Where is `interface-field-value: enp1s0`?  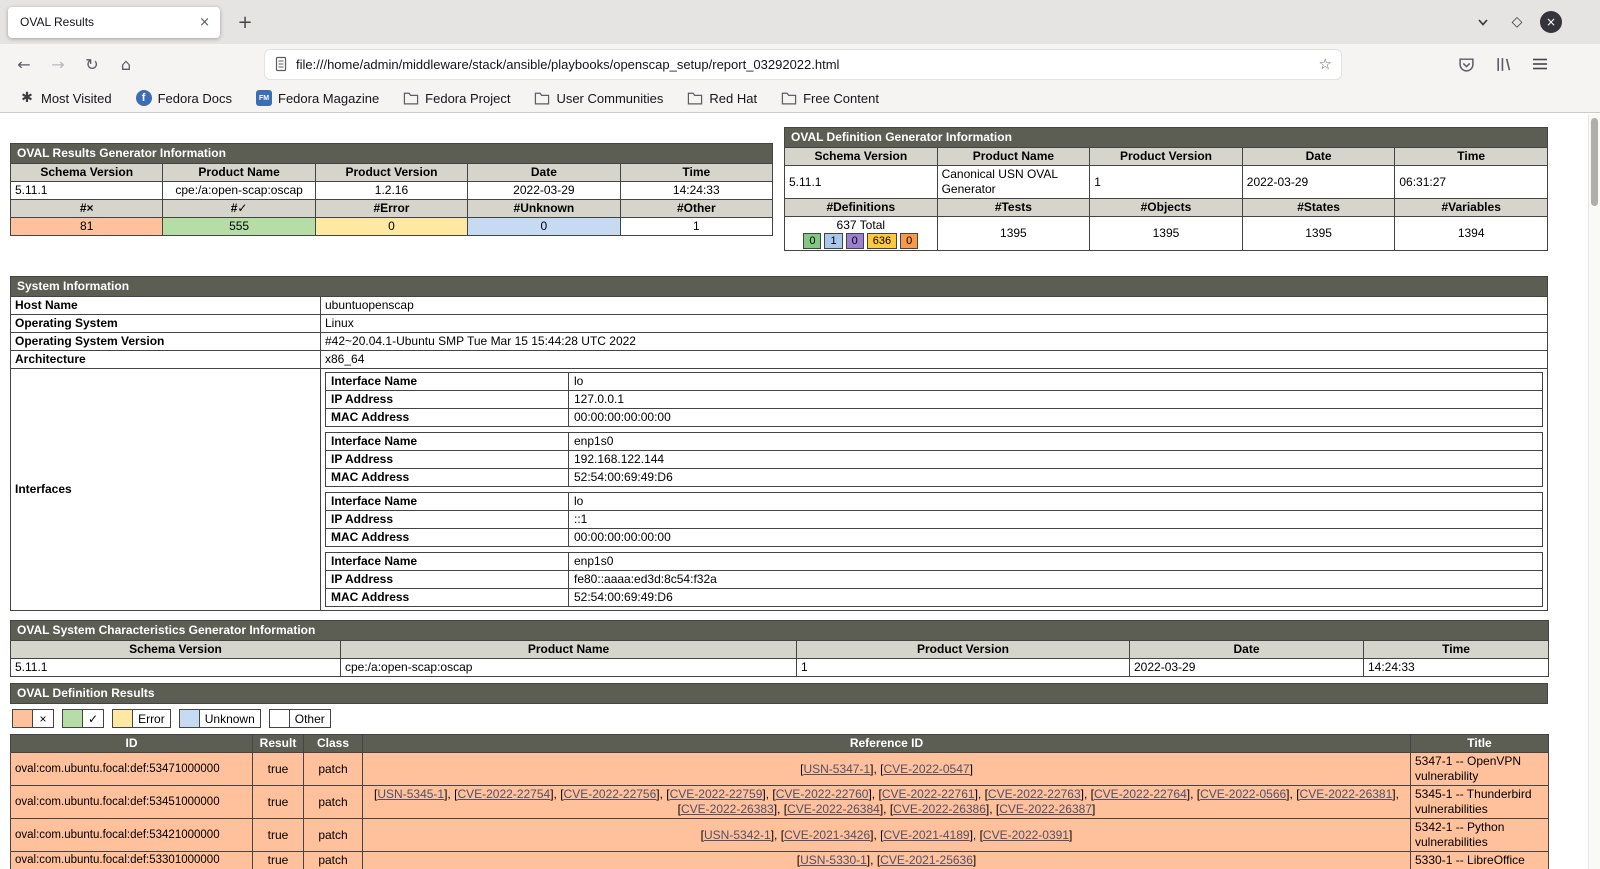
interface-field-value: enp1s0 is located at coordinates (1055, 561).